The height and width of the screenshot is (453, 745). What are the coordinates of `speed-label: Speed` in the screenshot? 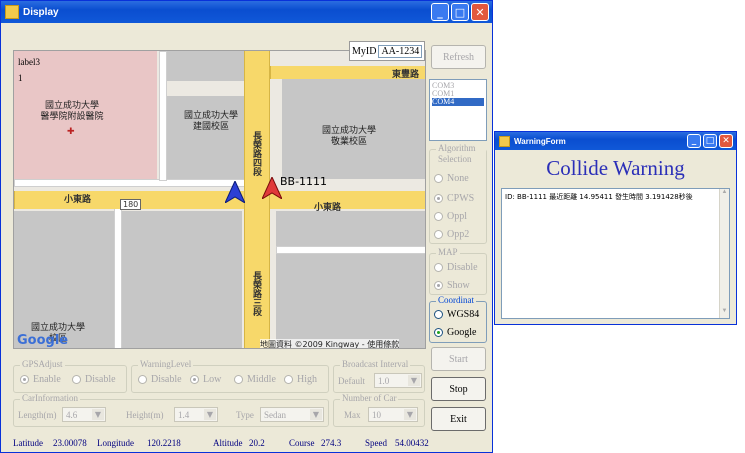 It's located at (376, 443).